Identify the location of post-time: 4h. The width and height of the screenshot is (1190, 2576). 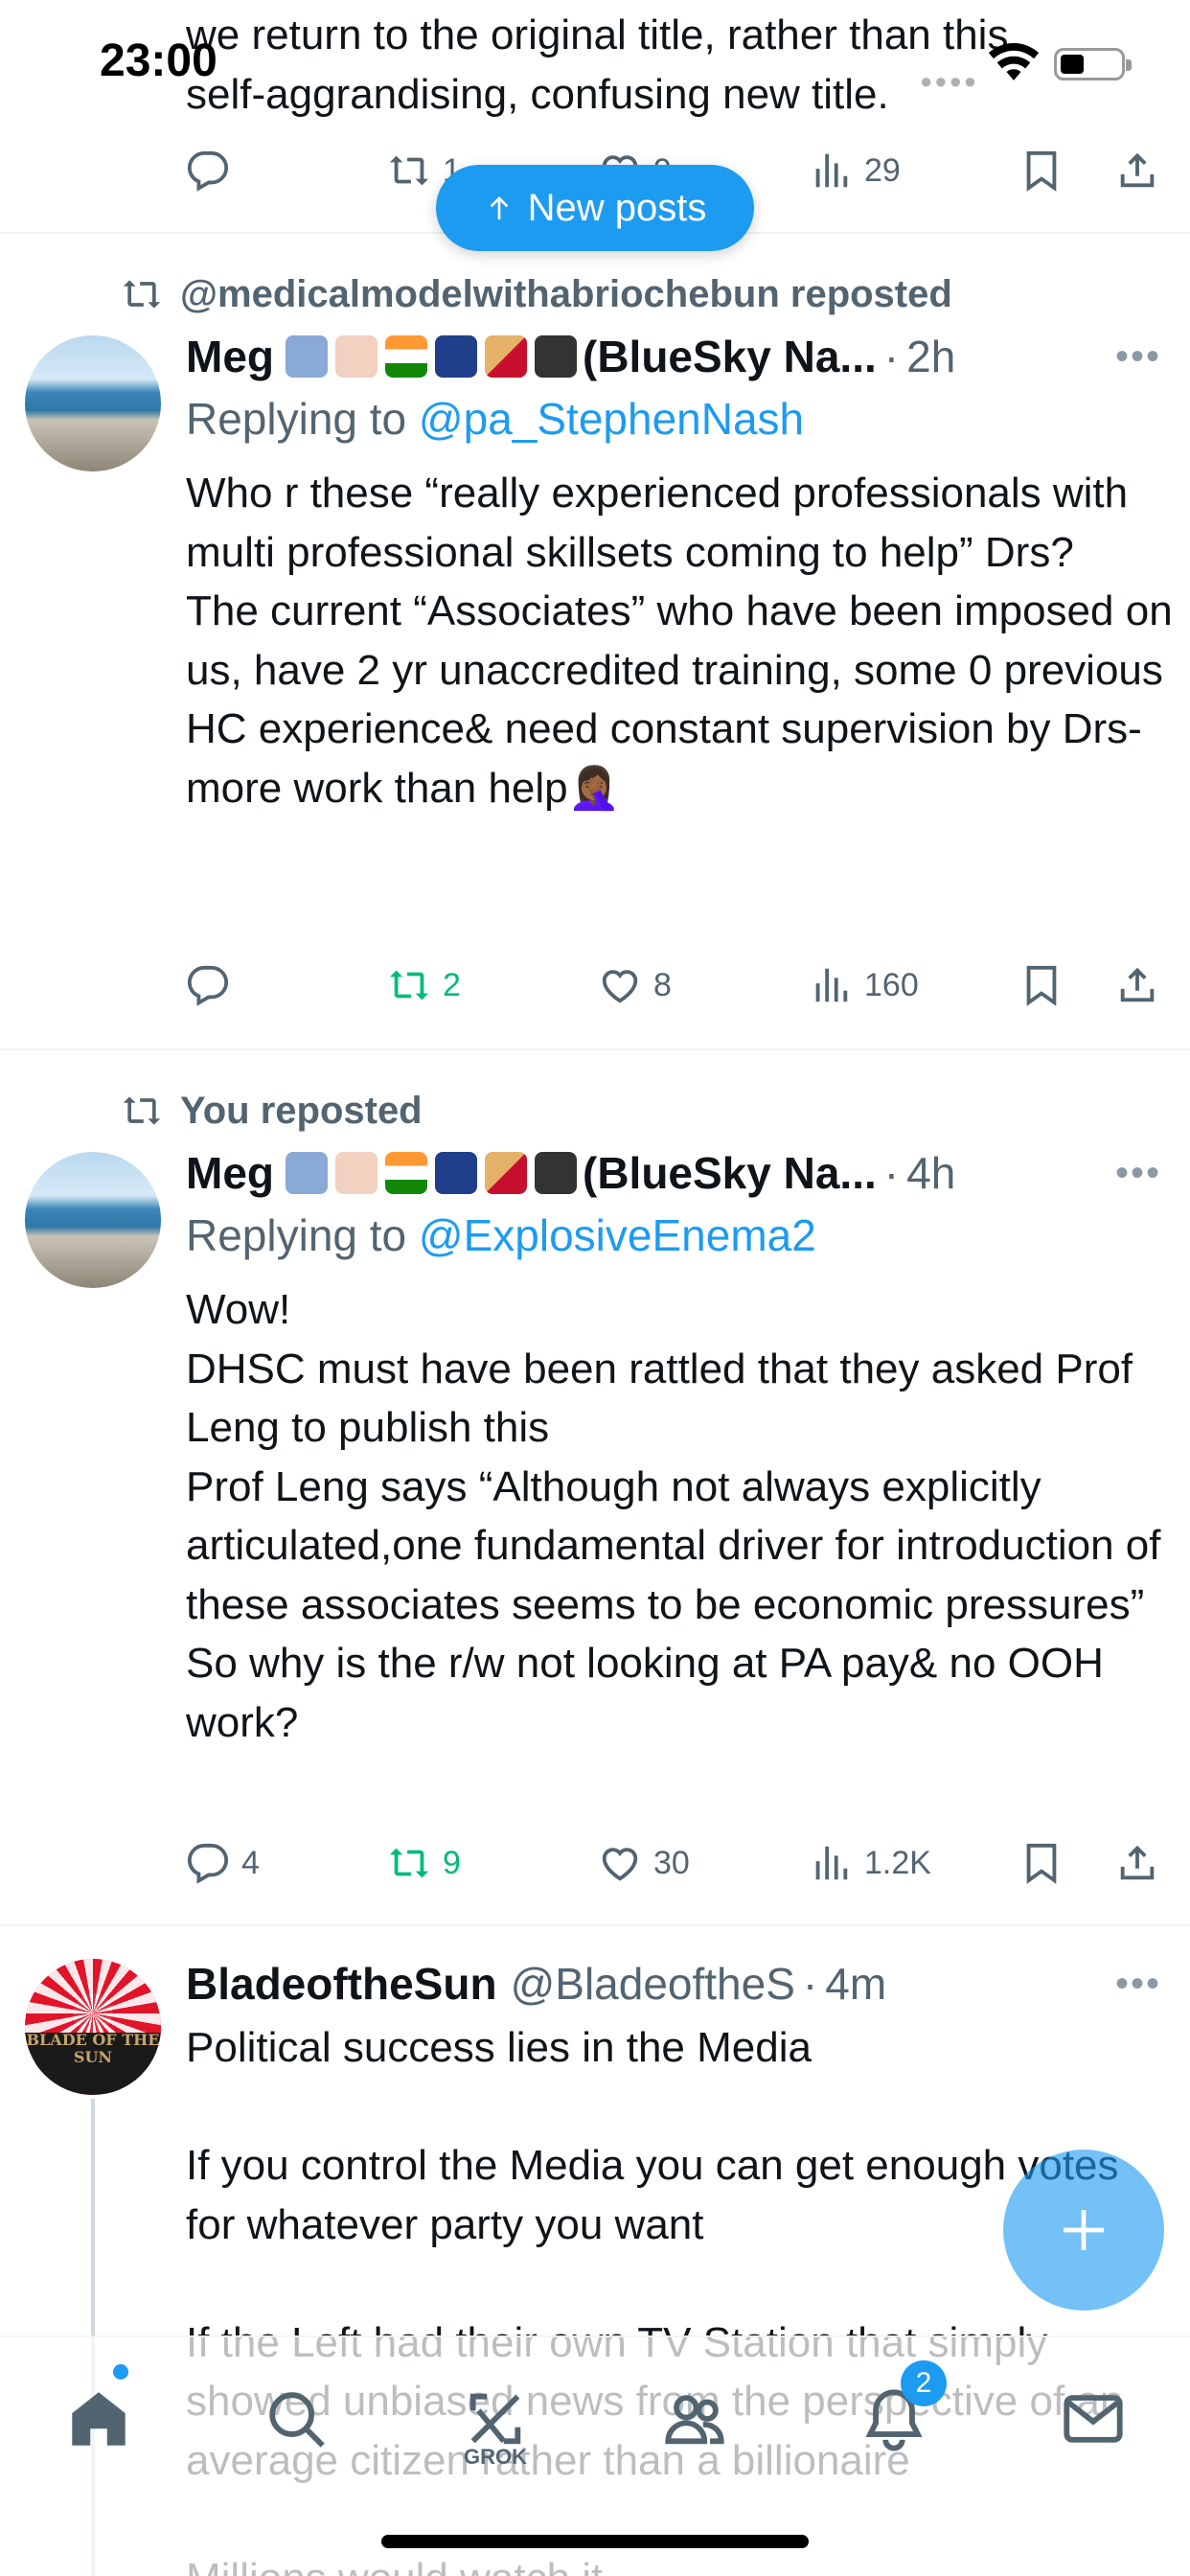
(931, 1173).